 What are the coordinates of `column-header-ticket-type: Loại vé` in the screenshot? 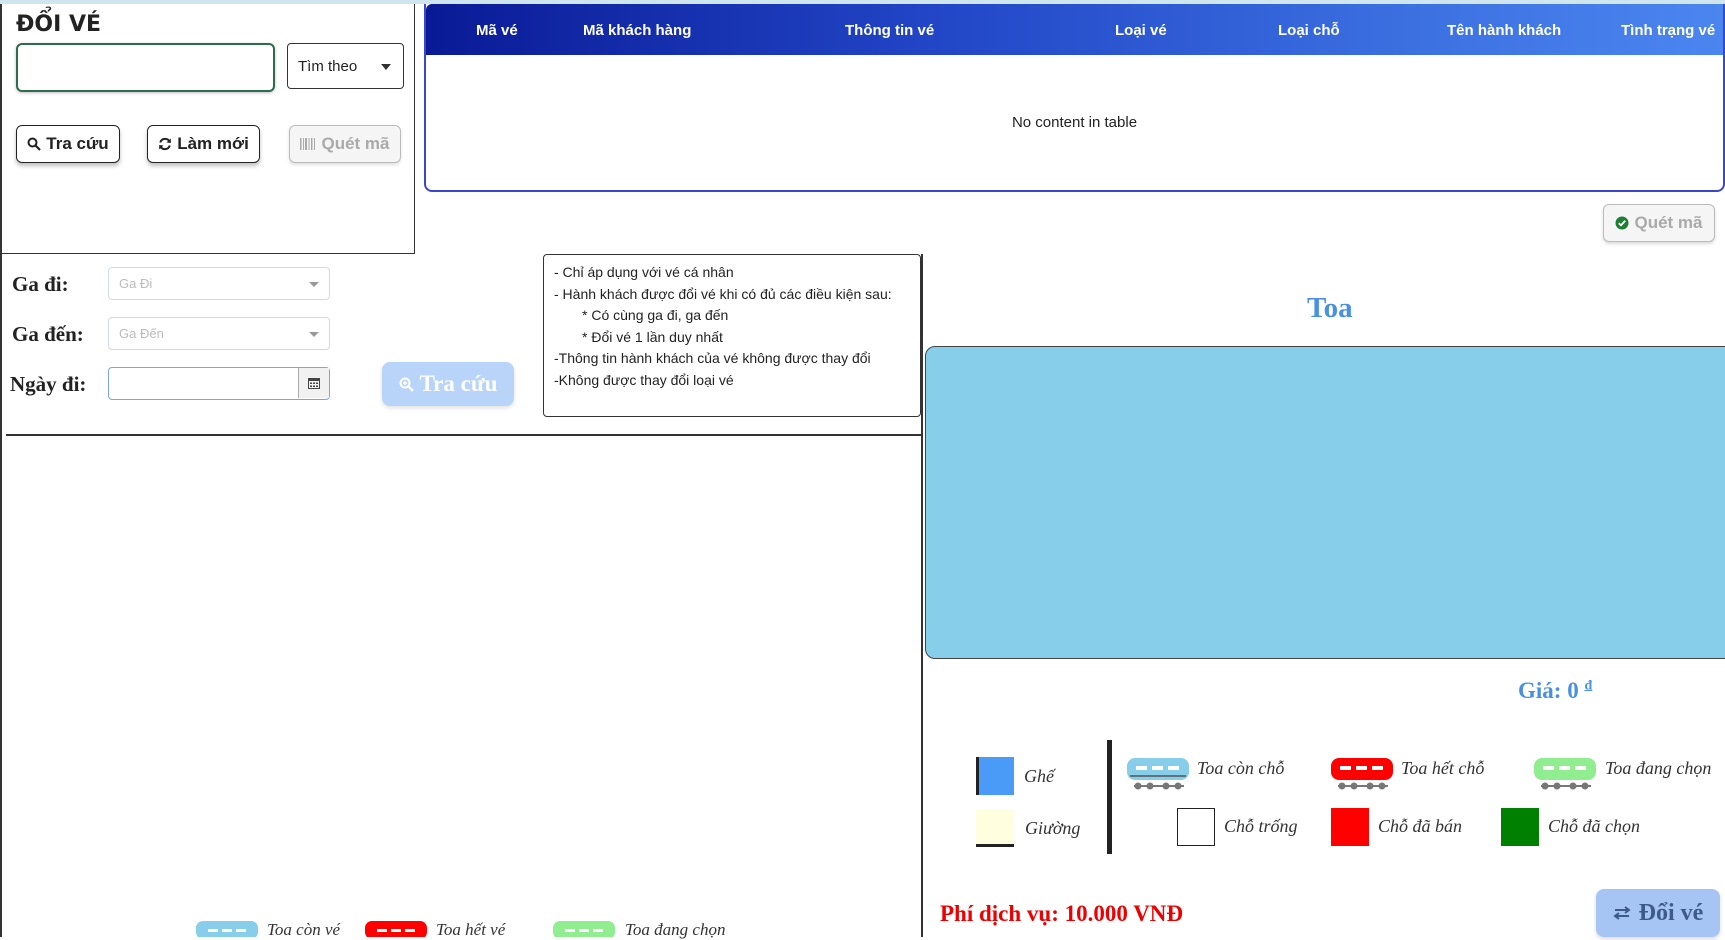 It's located at (1141, 30).